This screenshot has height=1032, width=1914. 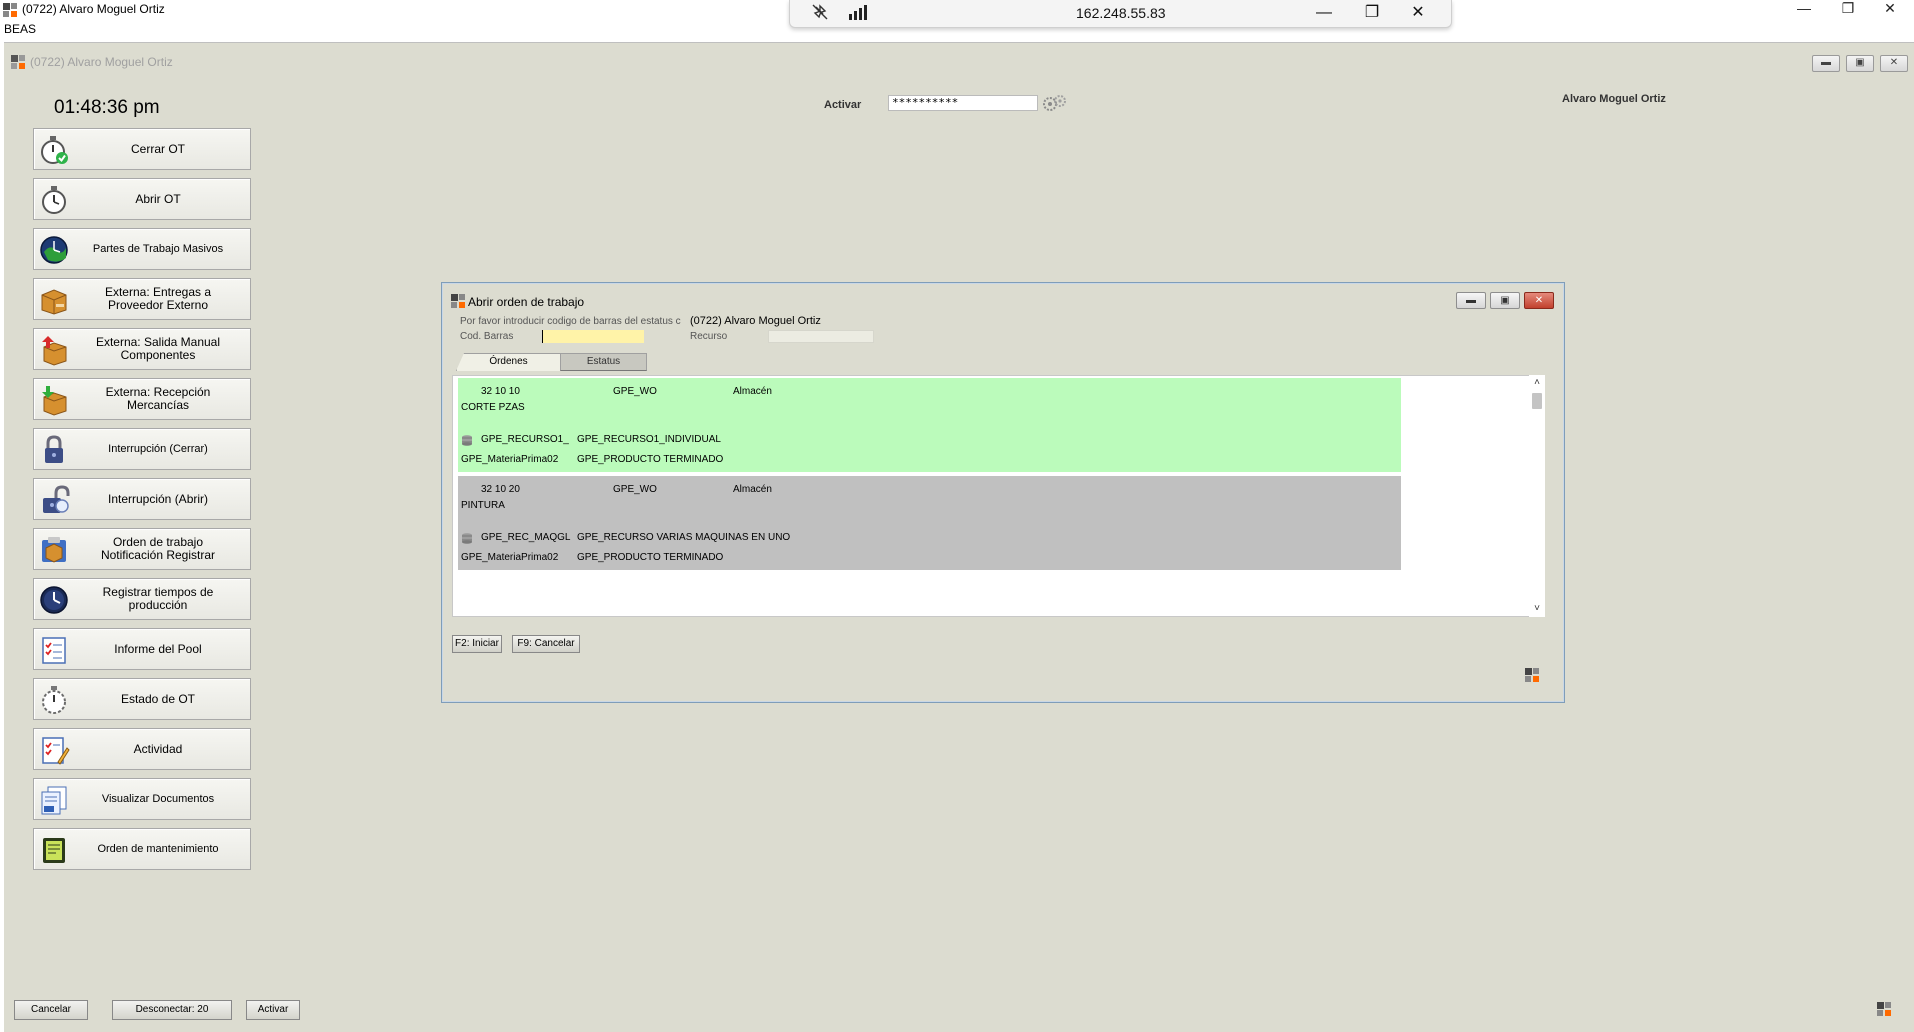 I want to click on app-titlebar: (0722) Alvaro Moguel Ortiz ▬ ▣ ✕, so click(x=959, y=62).